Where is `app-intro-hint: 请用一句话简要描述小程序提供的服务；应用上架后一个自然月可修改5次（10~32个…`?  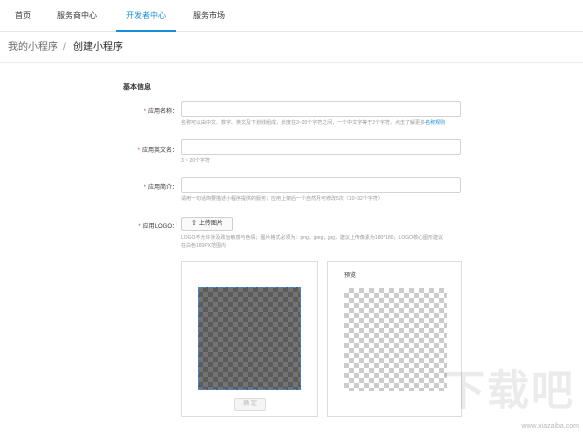 app-intro-hint: 请用一句话简要描述小程序提供的服务；应用上架后一个自然月可修改5次（10~32个… is located at coordinates (282, 199).